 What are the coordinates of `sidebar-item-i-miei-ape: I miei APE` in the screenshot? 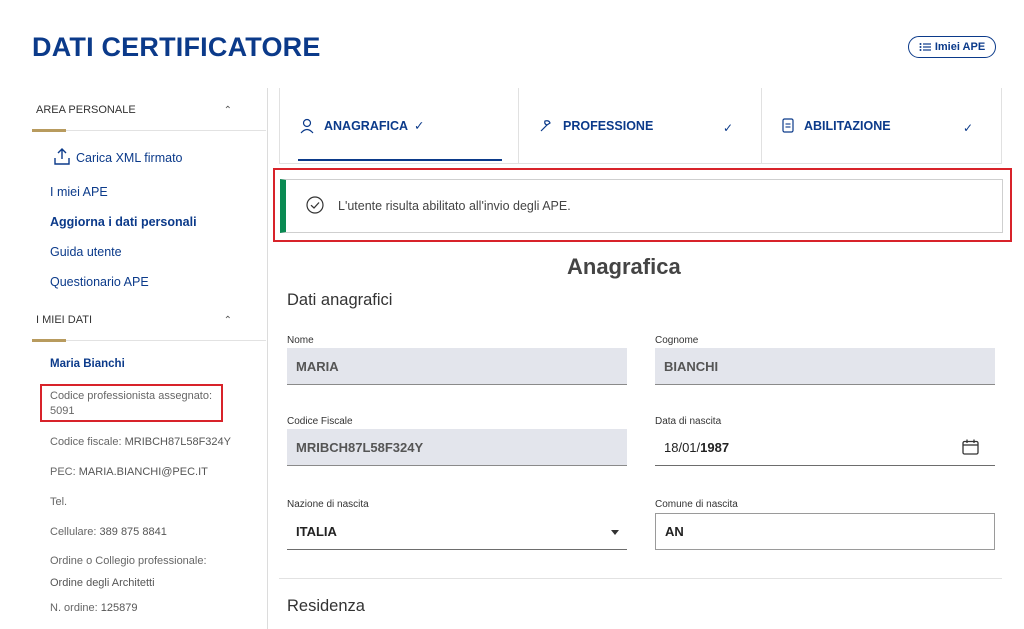 It's located at (79, 192).